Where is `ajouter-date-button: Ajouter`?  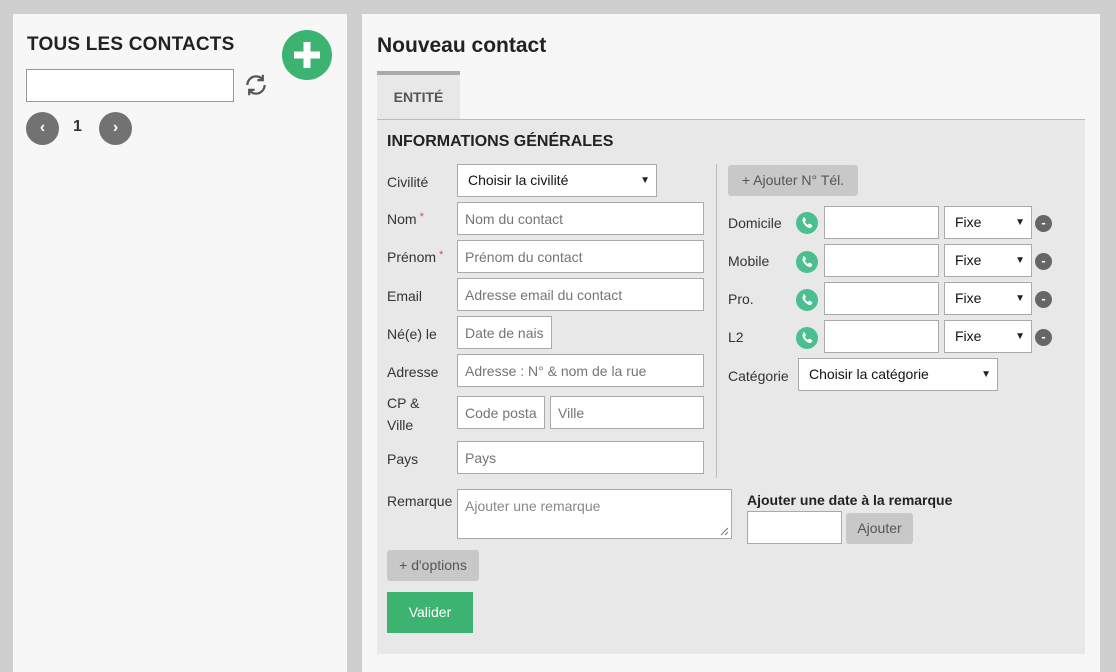 ajouter-date-button: Ajouter is located at coordinates (879, 528).